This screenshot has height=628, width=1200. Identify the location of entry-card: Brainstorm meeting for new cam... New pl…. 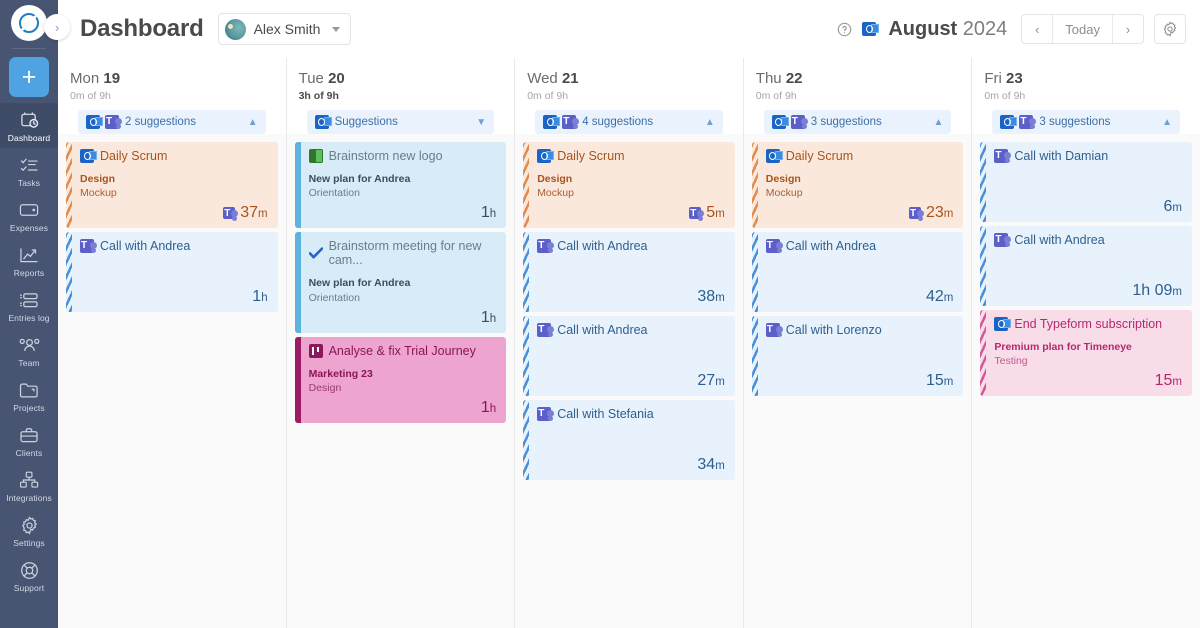
(400, 282).